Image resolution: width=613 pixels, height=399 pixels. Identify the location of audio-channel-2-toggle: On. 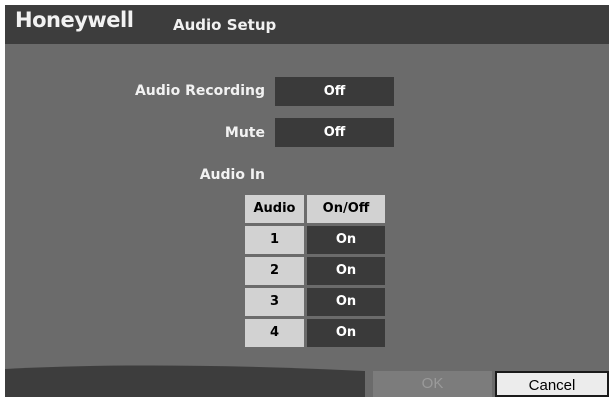
(346, 271).